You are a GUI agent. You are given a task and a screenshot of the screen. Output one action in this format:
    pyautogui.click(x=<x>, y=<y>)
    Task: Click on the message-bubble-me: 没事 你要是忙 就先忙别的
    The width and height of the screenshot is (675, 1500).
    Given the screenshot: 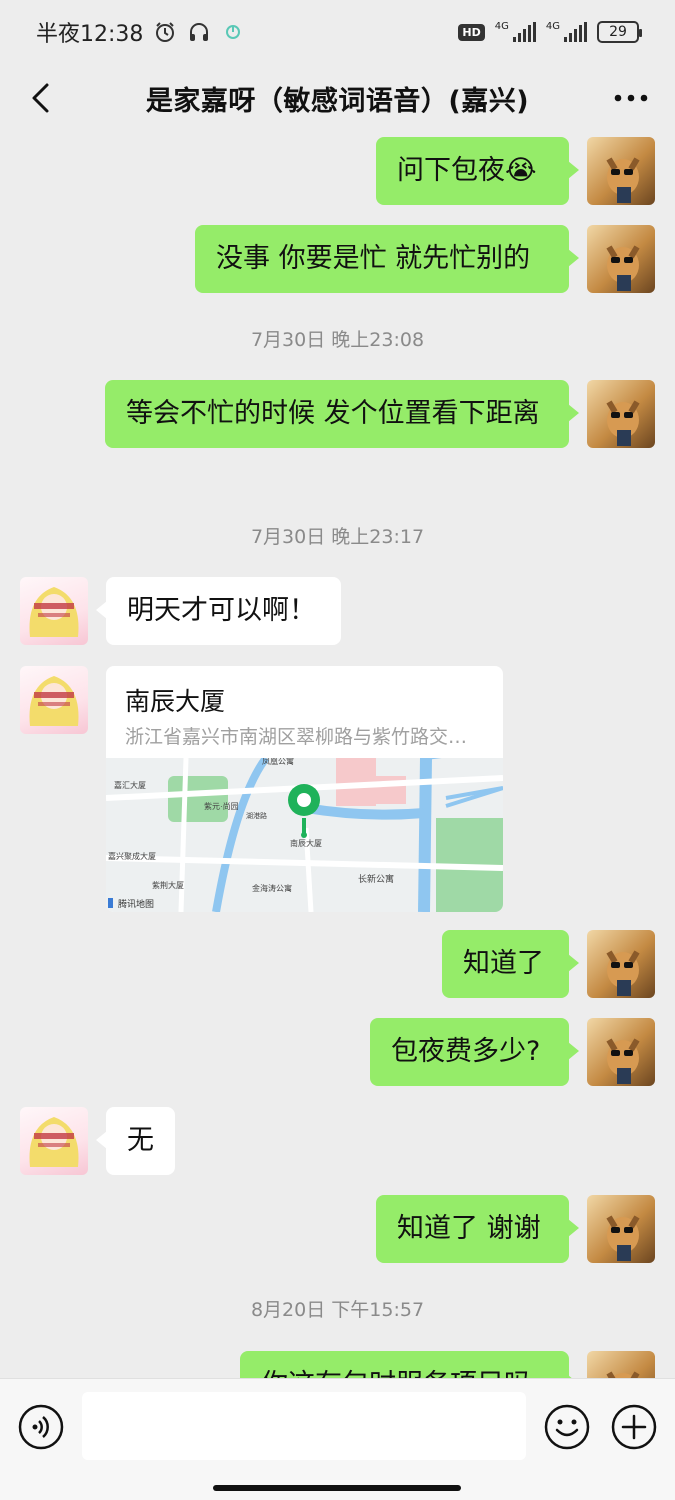 What is the action you would take?
    pyautogui.click(x=387, y=259)
    